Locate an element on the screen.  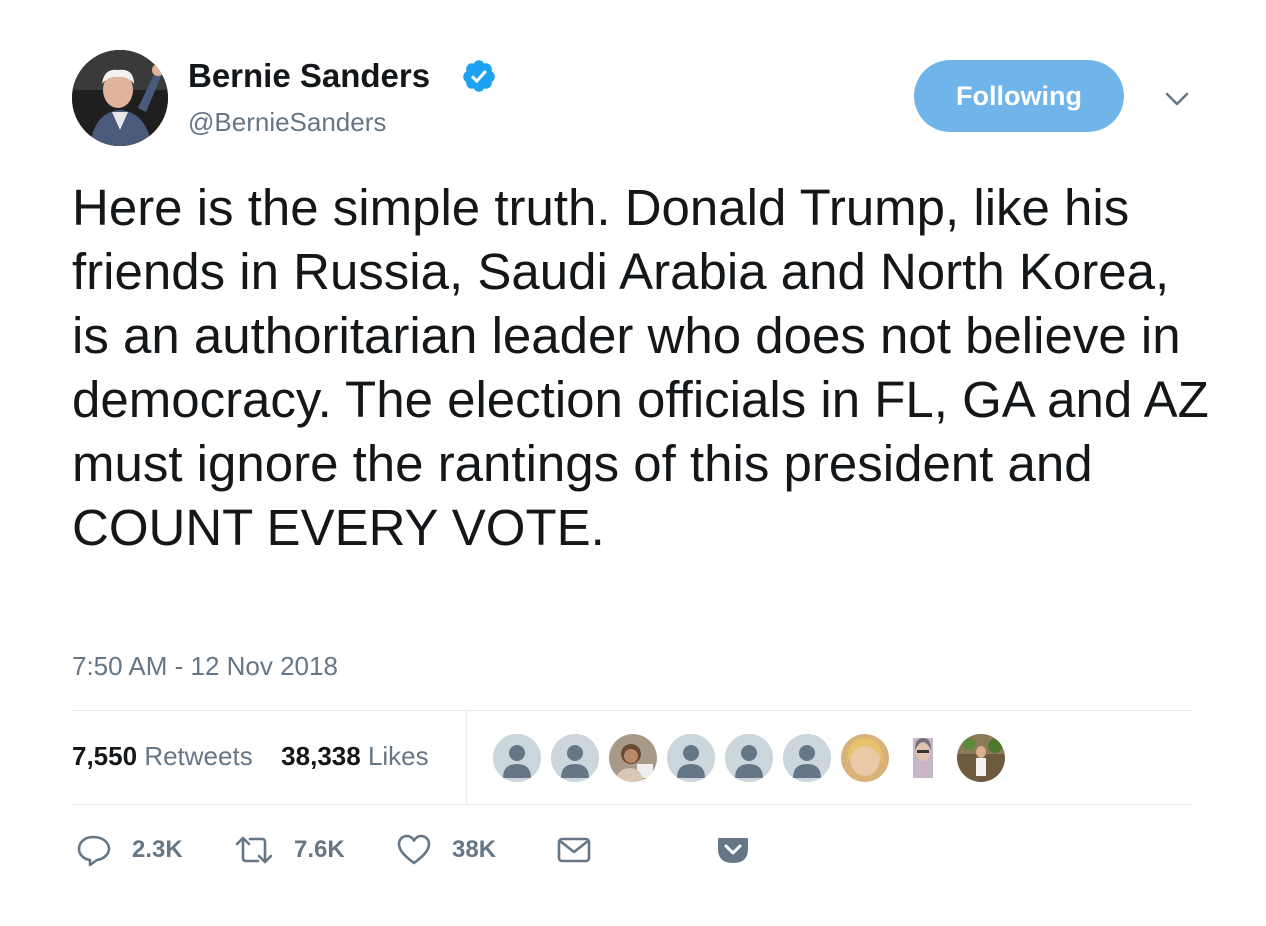
author-avatar is located at coordinates (120, 98).